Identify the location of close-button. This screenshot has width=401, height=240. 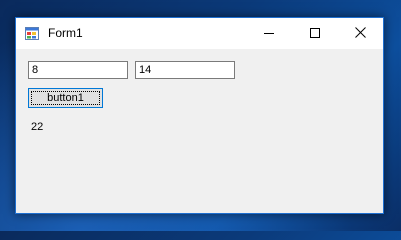
(360, 33).